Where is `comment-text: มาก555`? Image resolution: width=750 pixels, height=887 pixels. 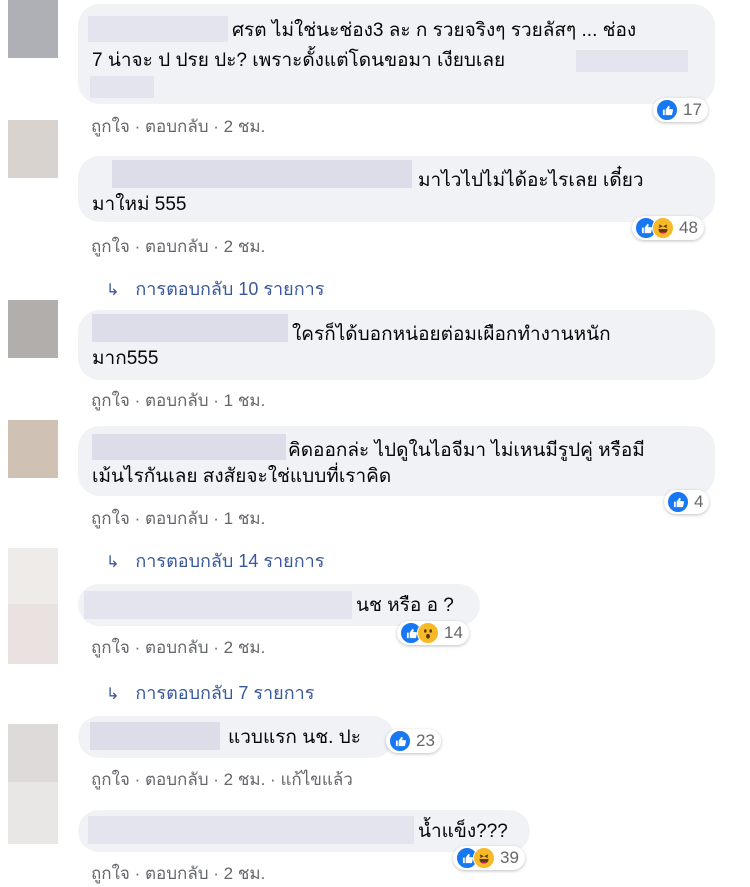 comment-text: มาก555 is located at coordinates (125, 358).